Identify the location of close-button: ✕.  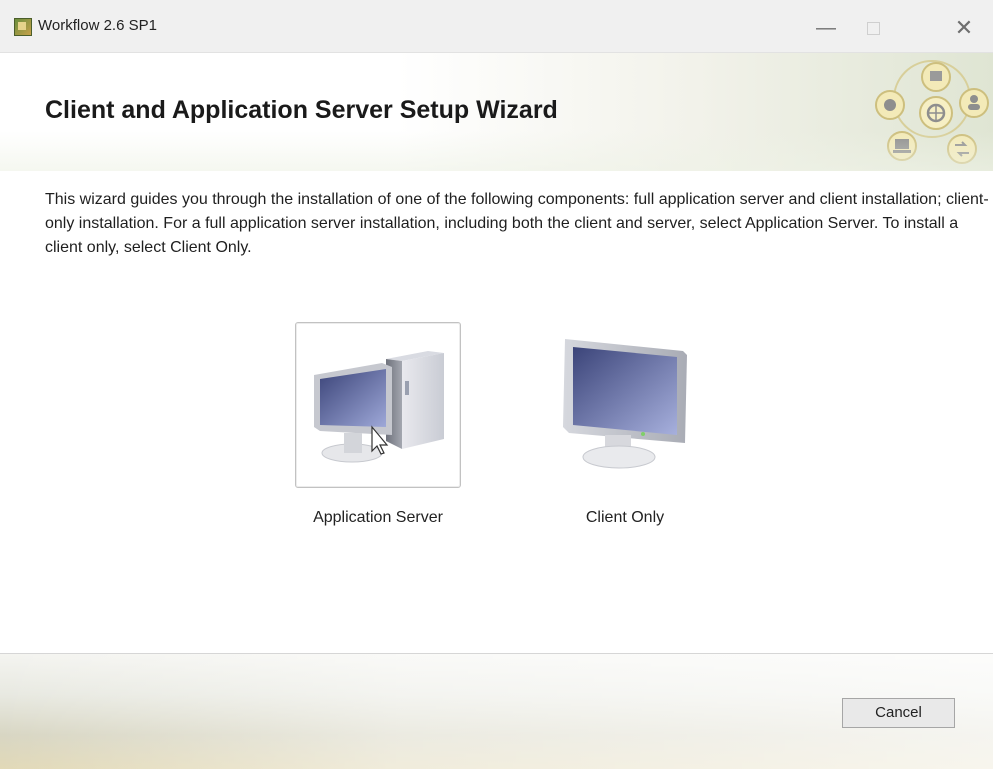
(964, 28).